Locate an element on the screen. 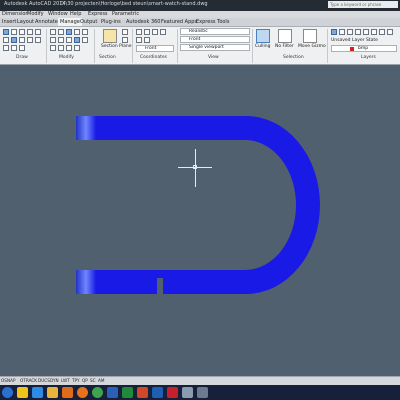 This screenshot has height=400, width=400. panel-label-coordinates: Coordinates is located at coordinates (154, 57).